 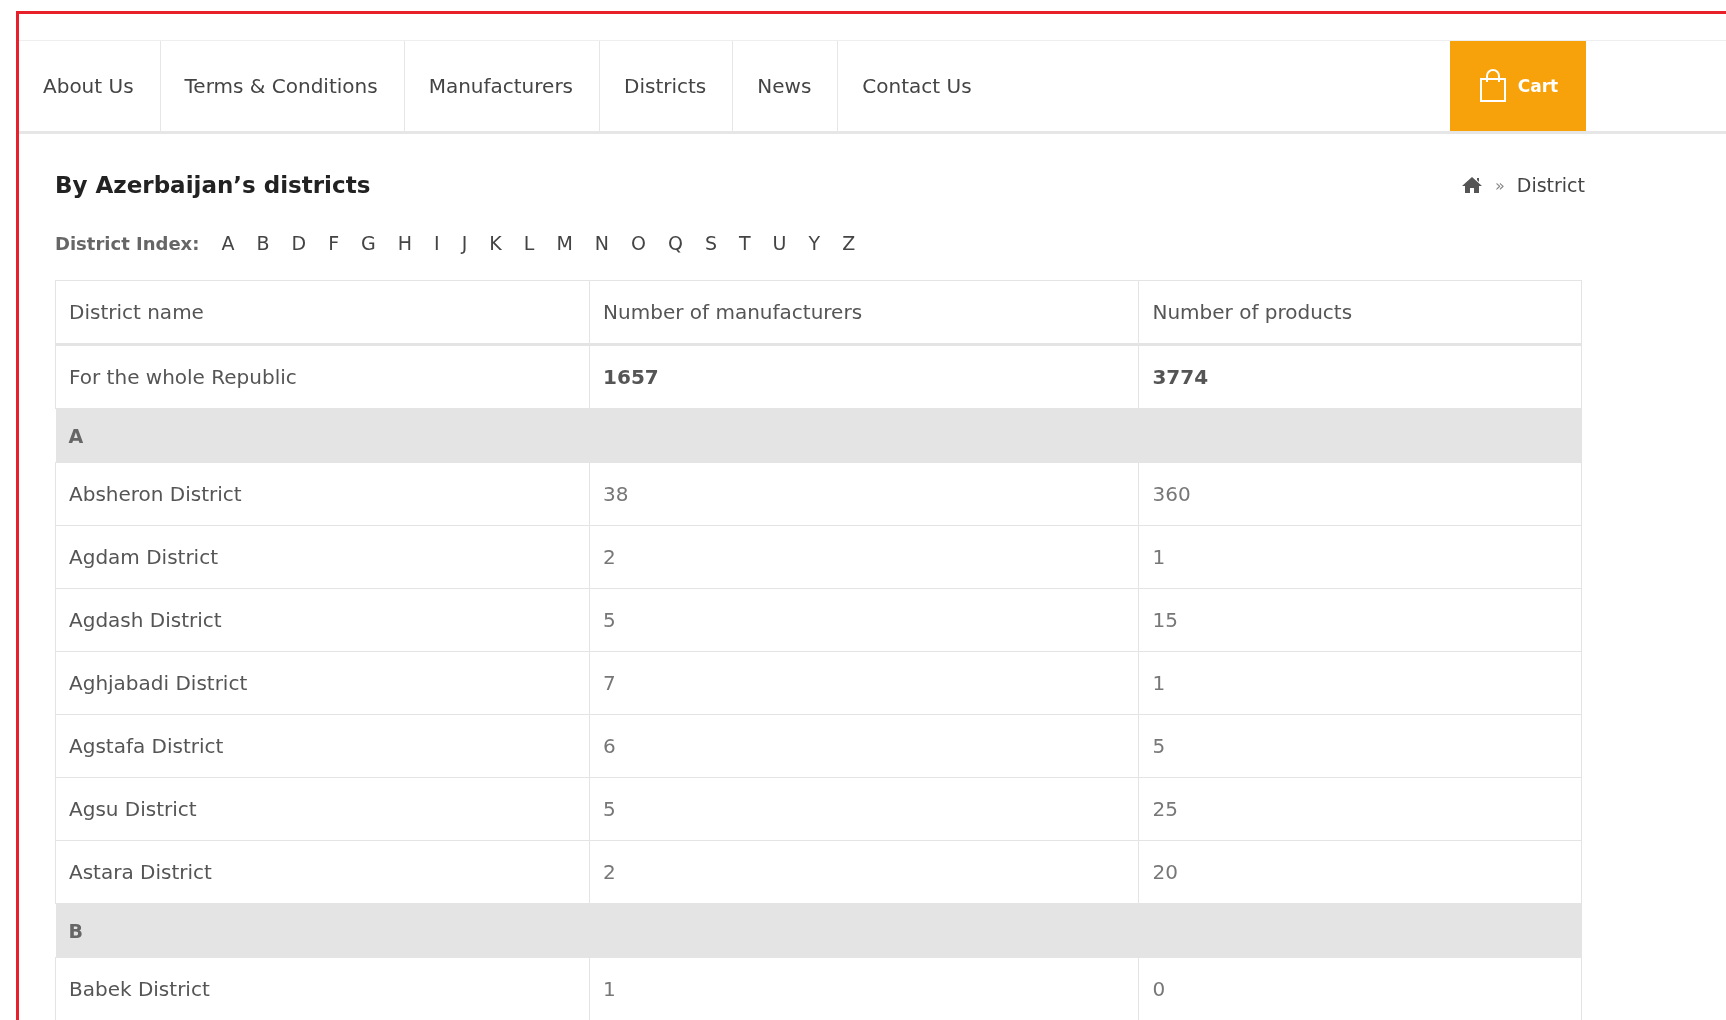 What do you see at coordinates (437, 243) in the screenshot?
I see `index-letter-link: I` at bounding box center [437, 243].